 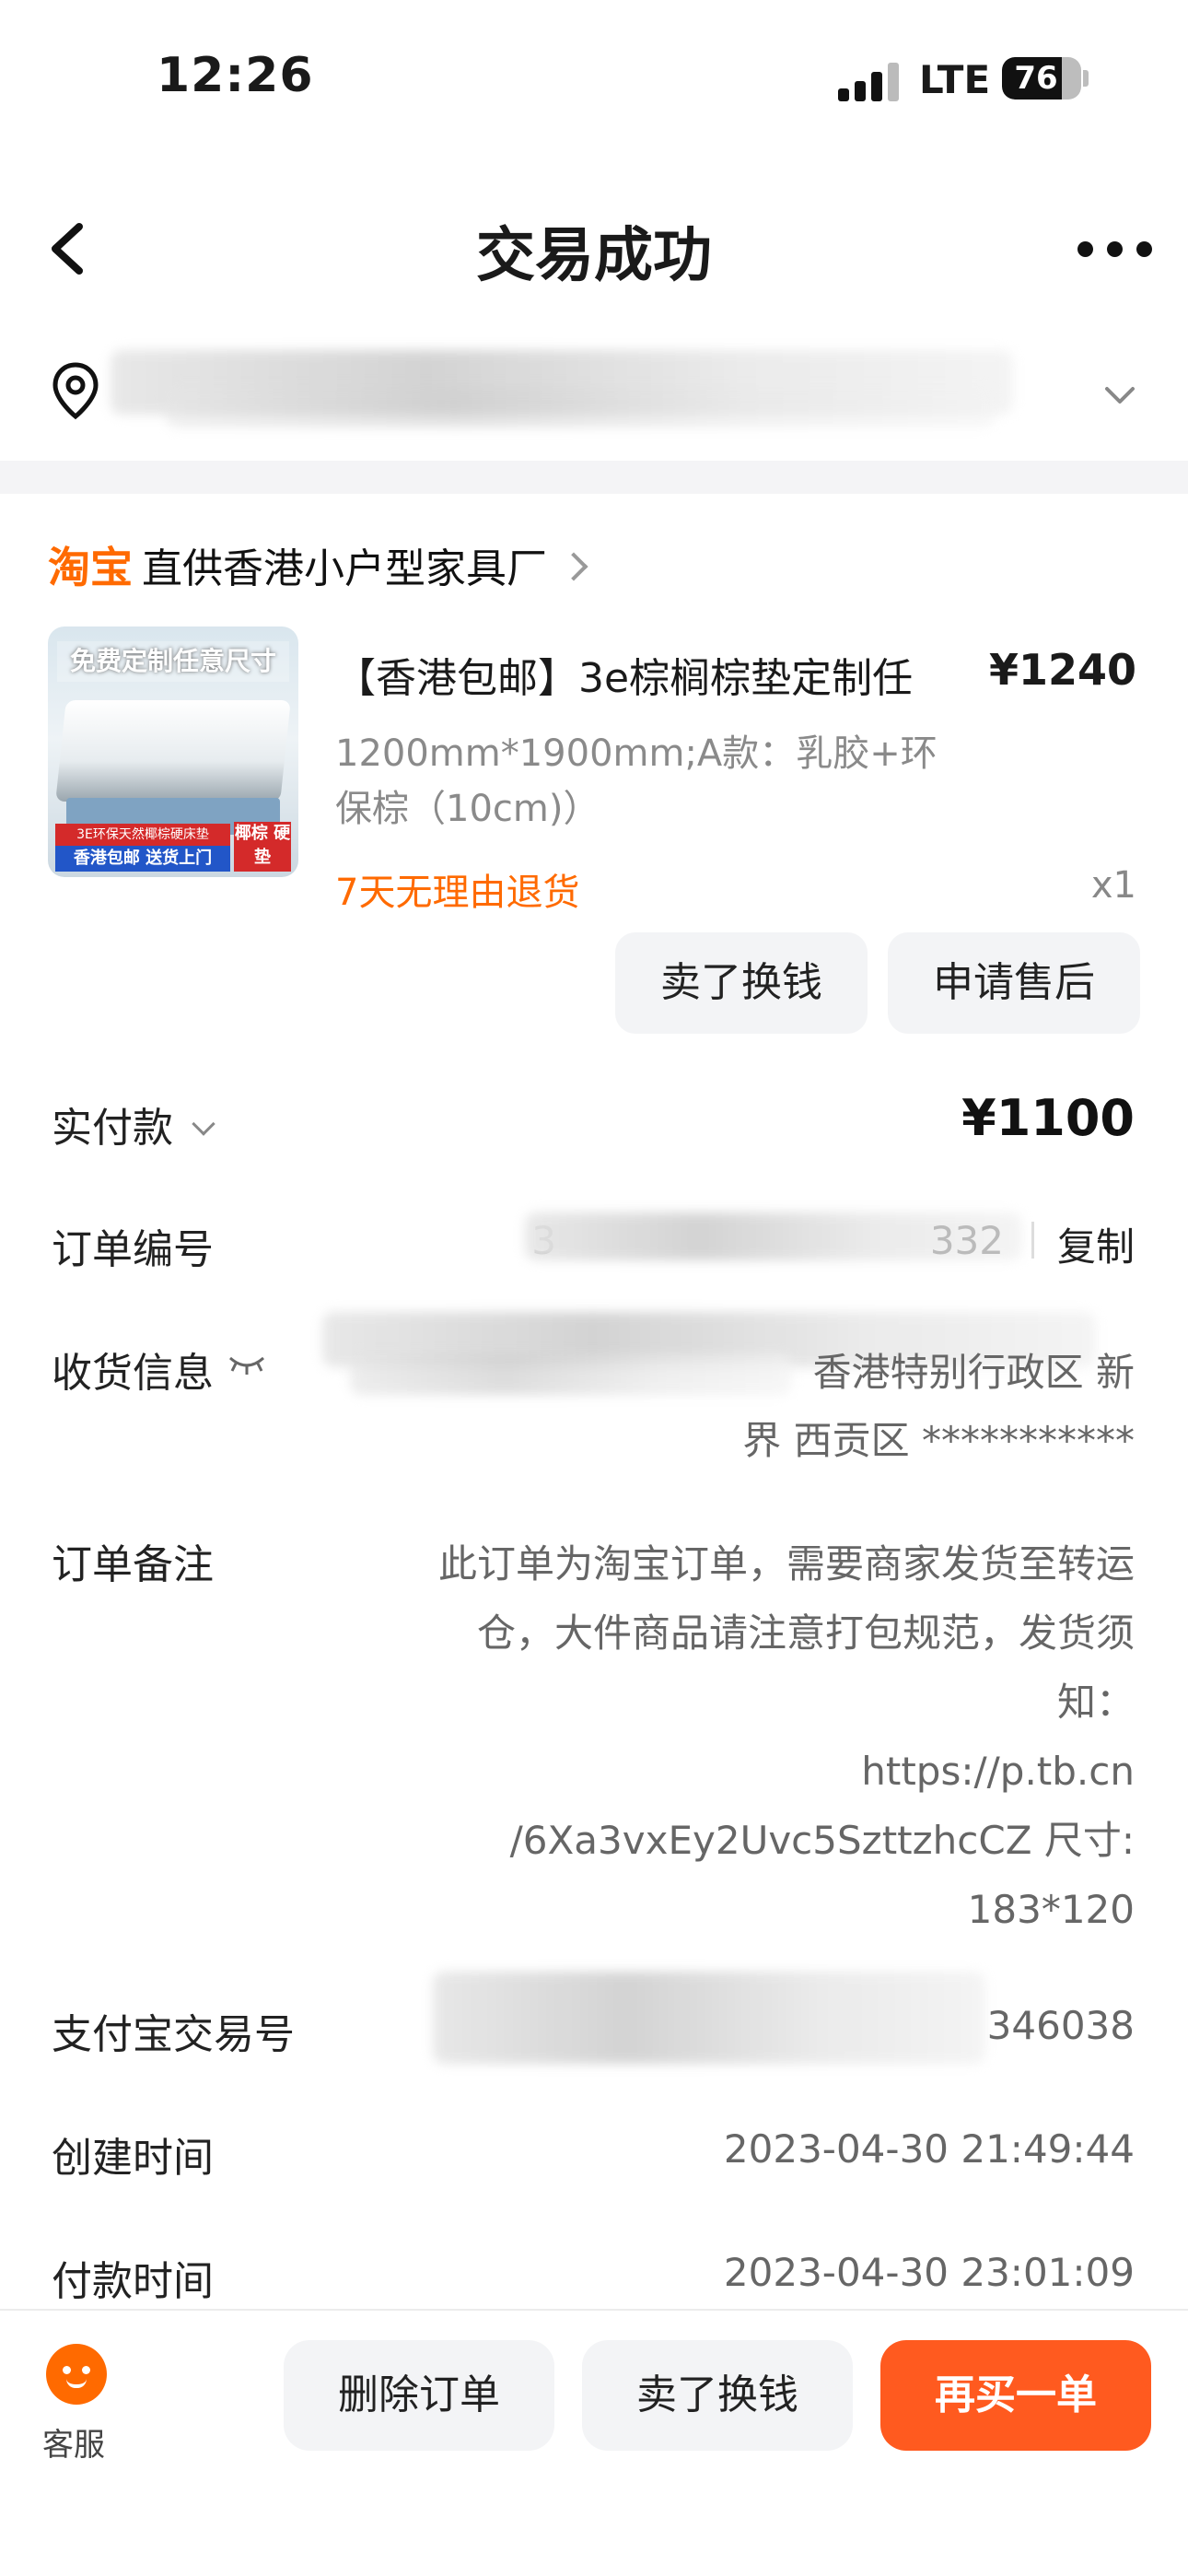 What do you see at coordinates (133, 2158) in the screenshot?
I see `created-label: 创建时间` at bounding box center [133, 2158].